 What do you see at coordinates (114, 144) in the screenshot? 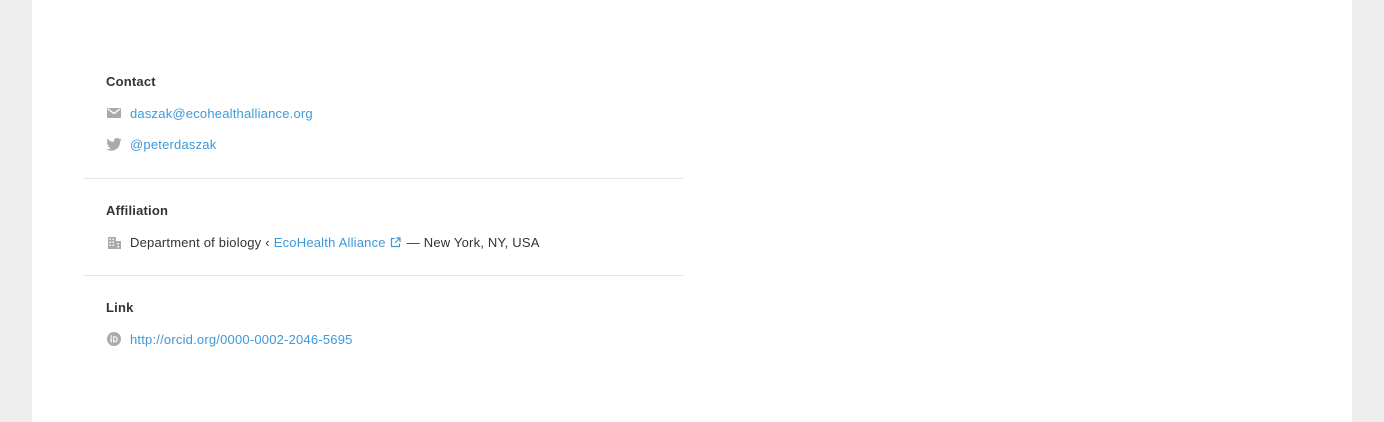
I see `twitter-icon` at bounding box center [114, 144].